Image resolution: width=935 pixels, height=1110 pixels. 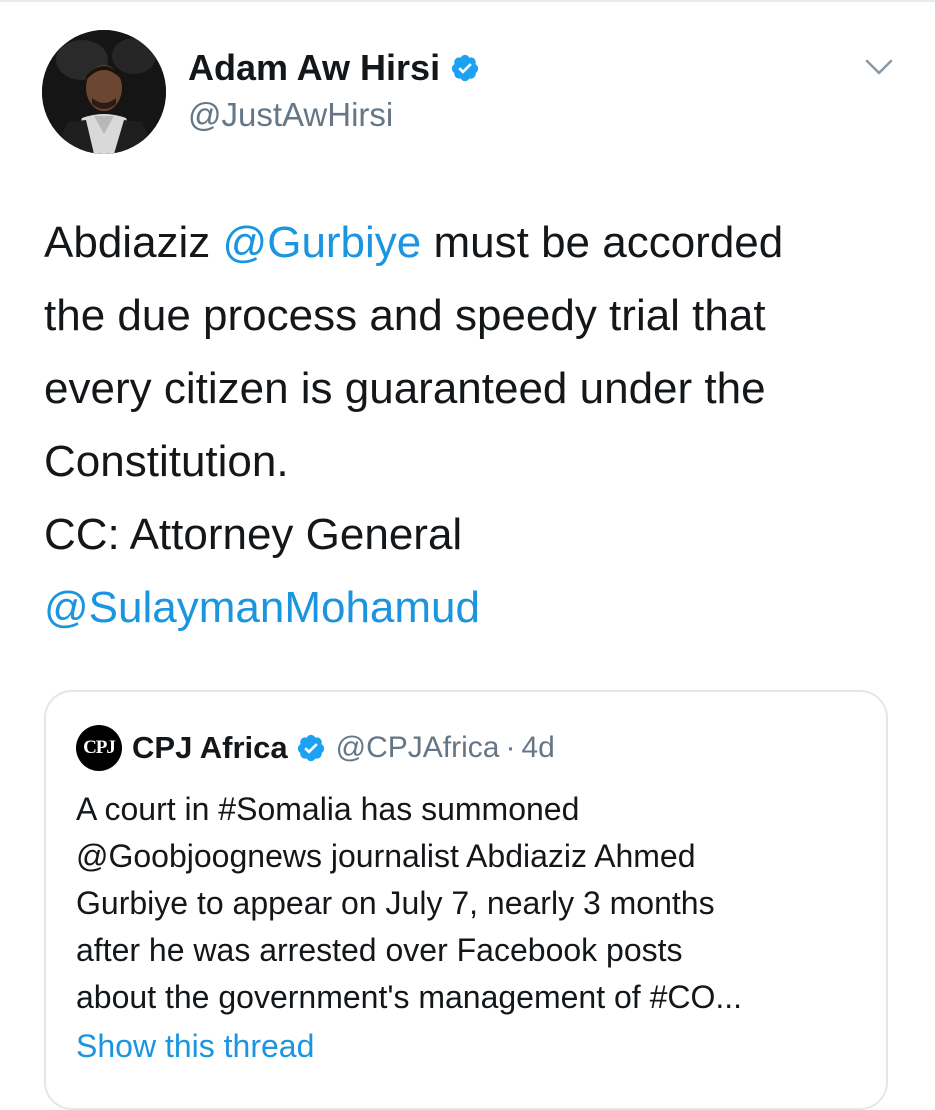 What do you see at coordinates (537, 748) in the screenshot?
I see `quoted-tweet-time: 4d` at bounding box center [537, 748].